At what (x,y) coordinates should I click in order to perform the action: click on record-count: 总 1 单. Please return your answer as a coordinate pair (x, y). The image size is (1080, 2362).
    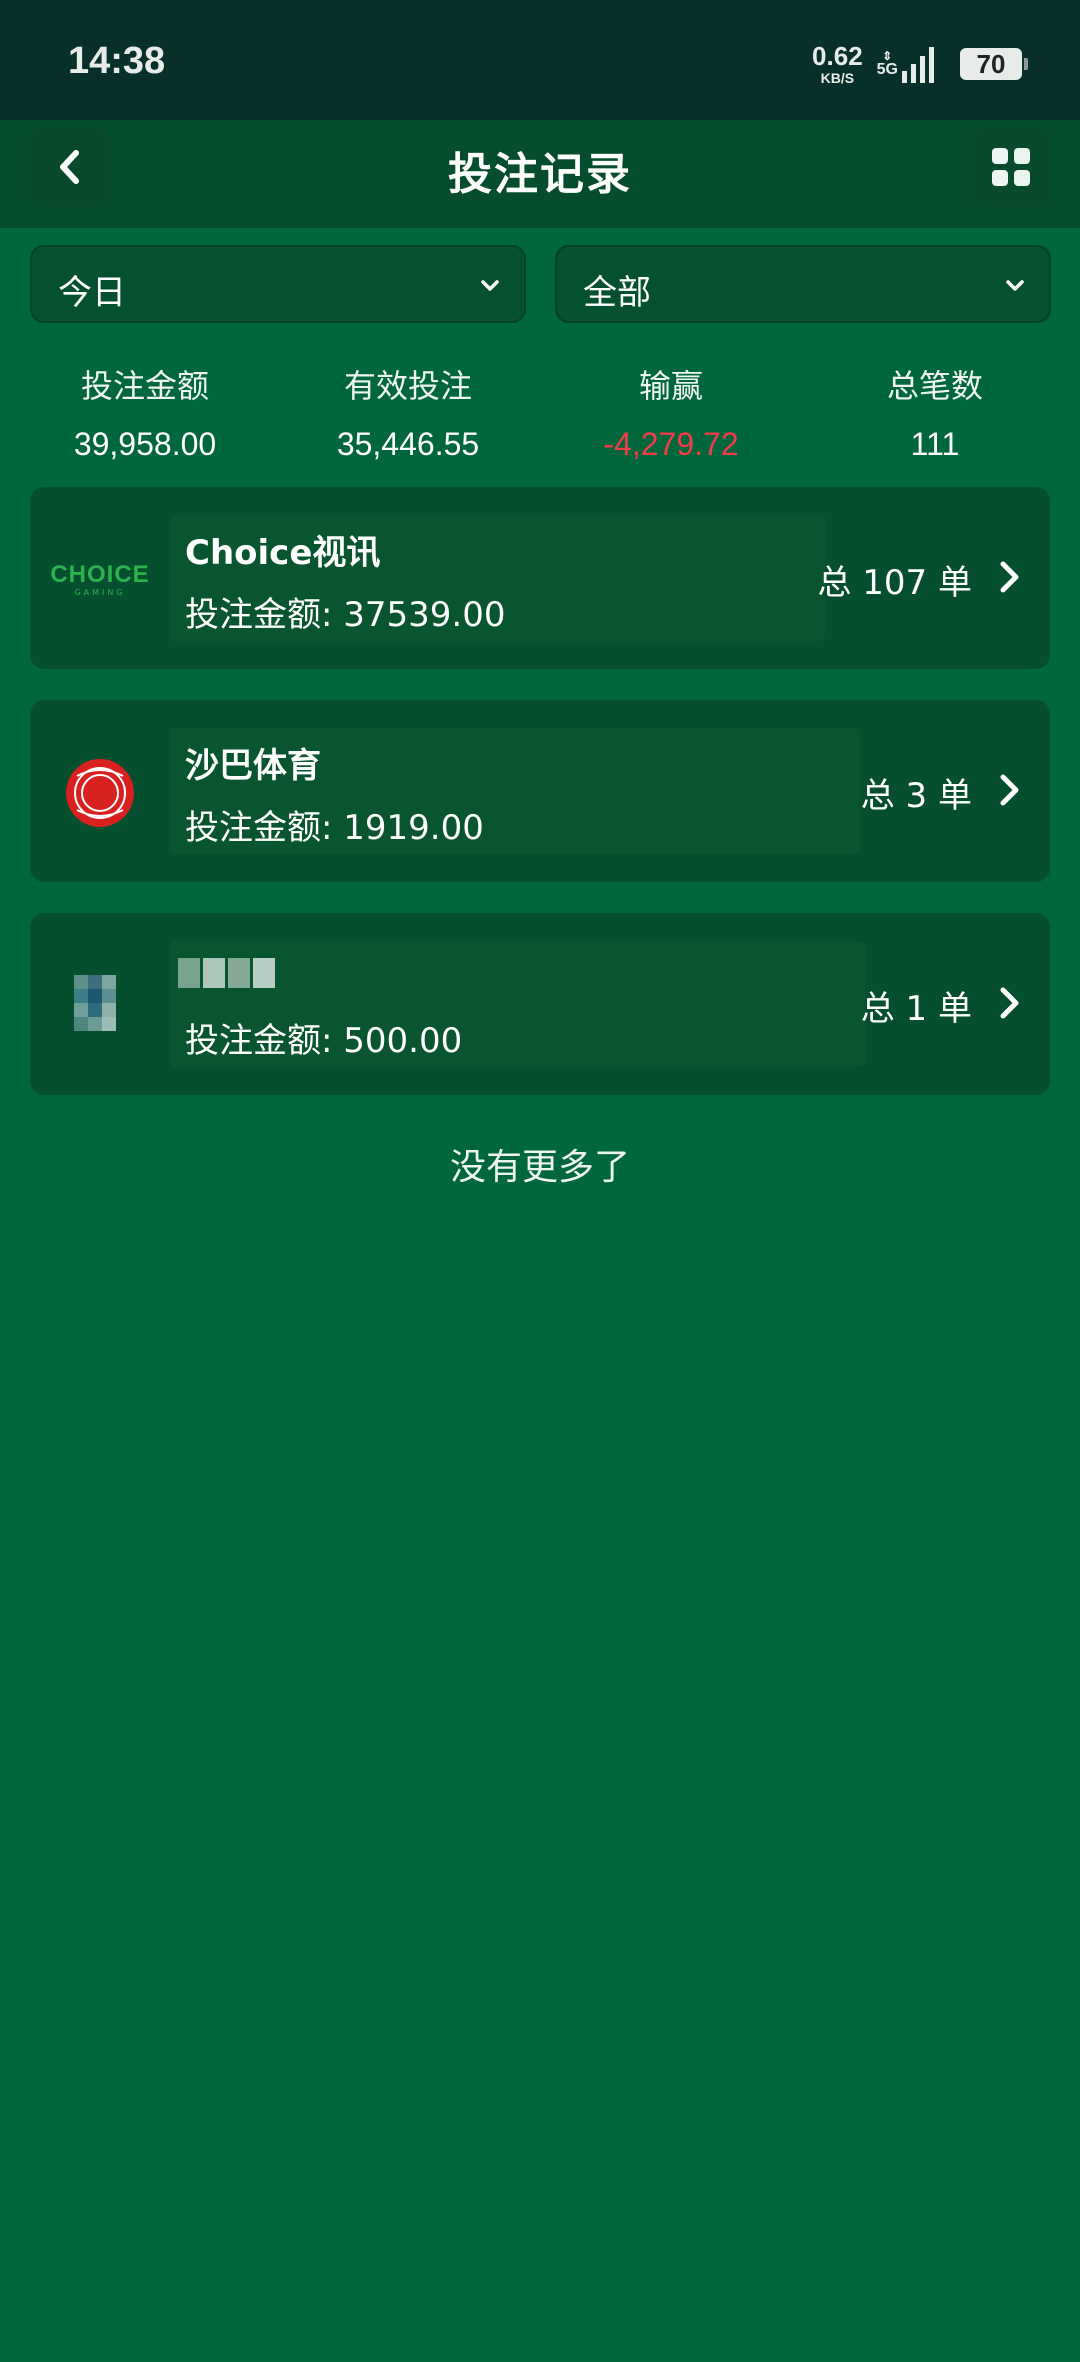
    Looking at the image, I should click on (916, 1009).